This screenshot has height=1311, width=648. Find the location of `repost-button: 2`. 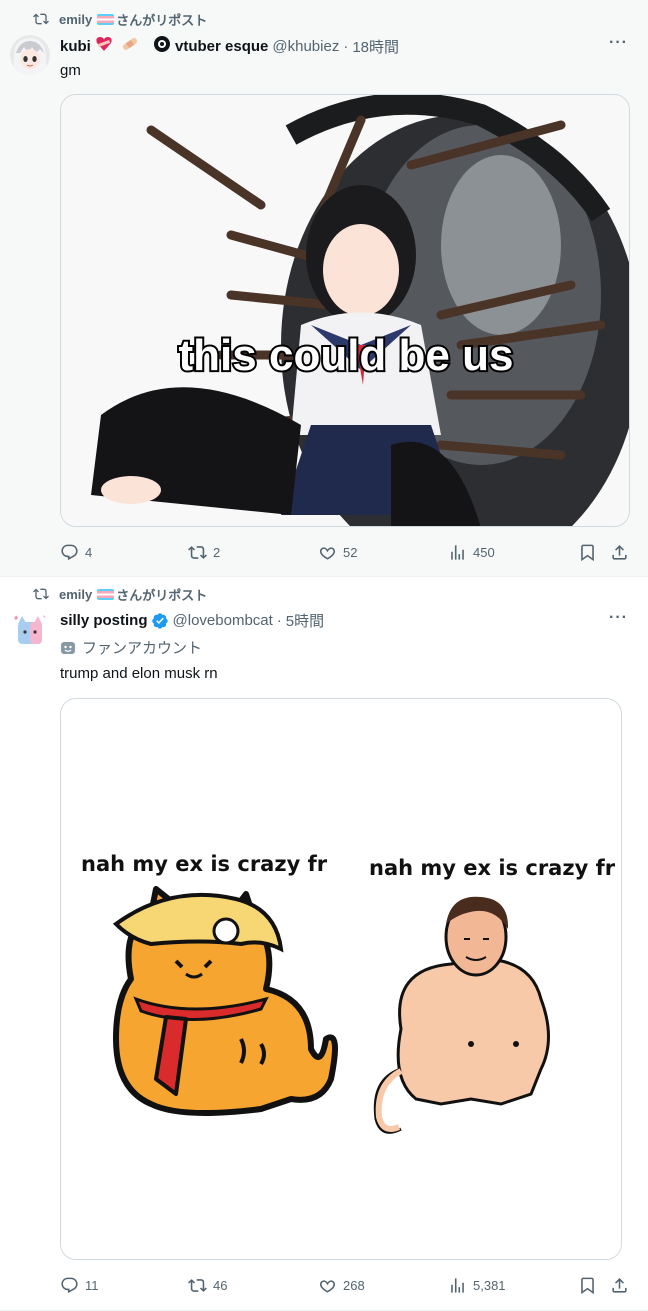

repost-button: 2 is located at coordinates (204, 552).